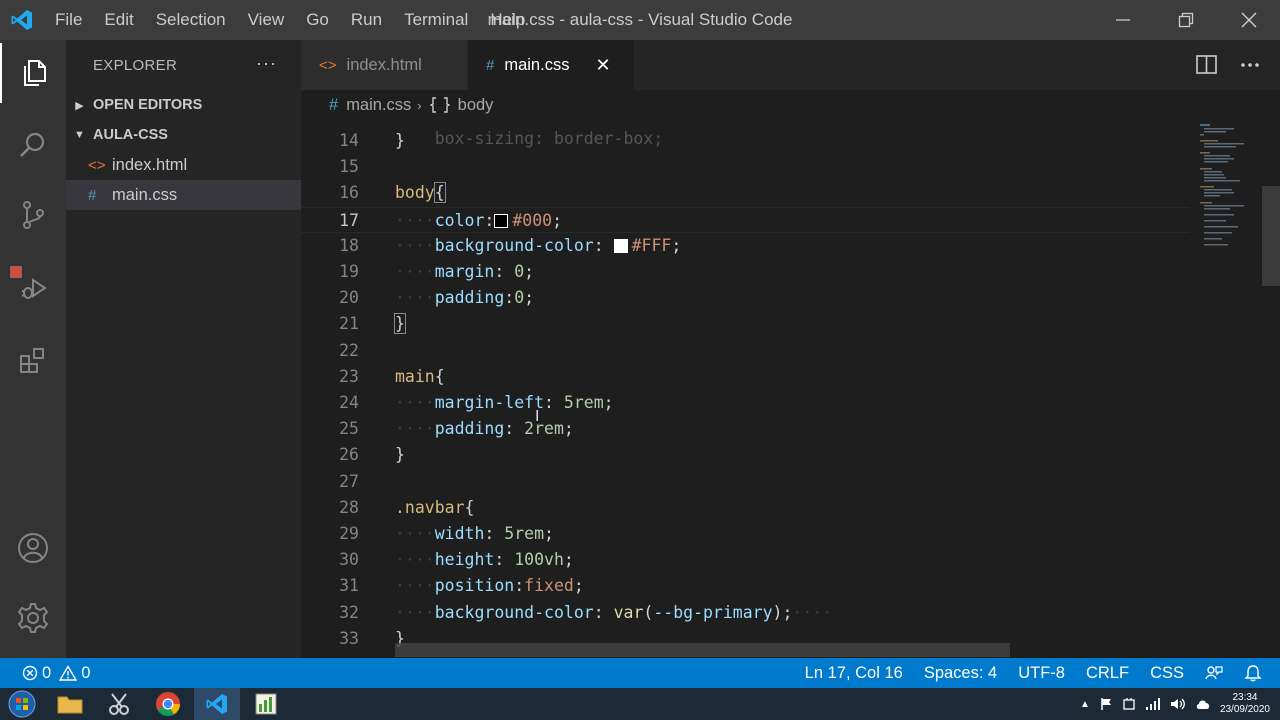 Image resolution: width=1280 pixels, height=720 pixels. I want to click on folder-icon, so click(70, 705).